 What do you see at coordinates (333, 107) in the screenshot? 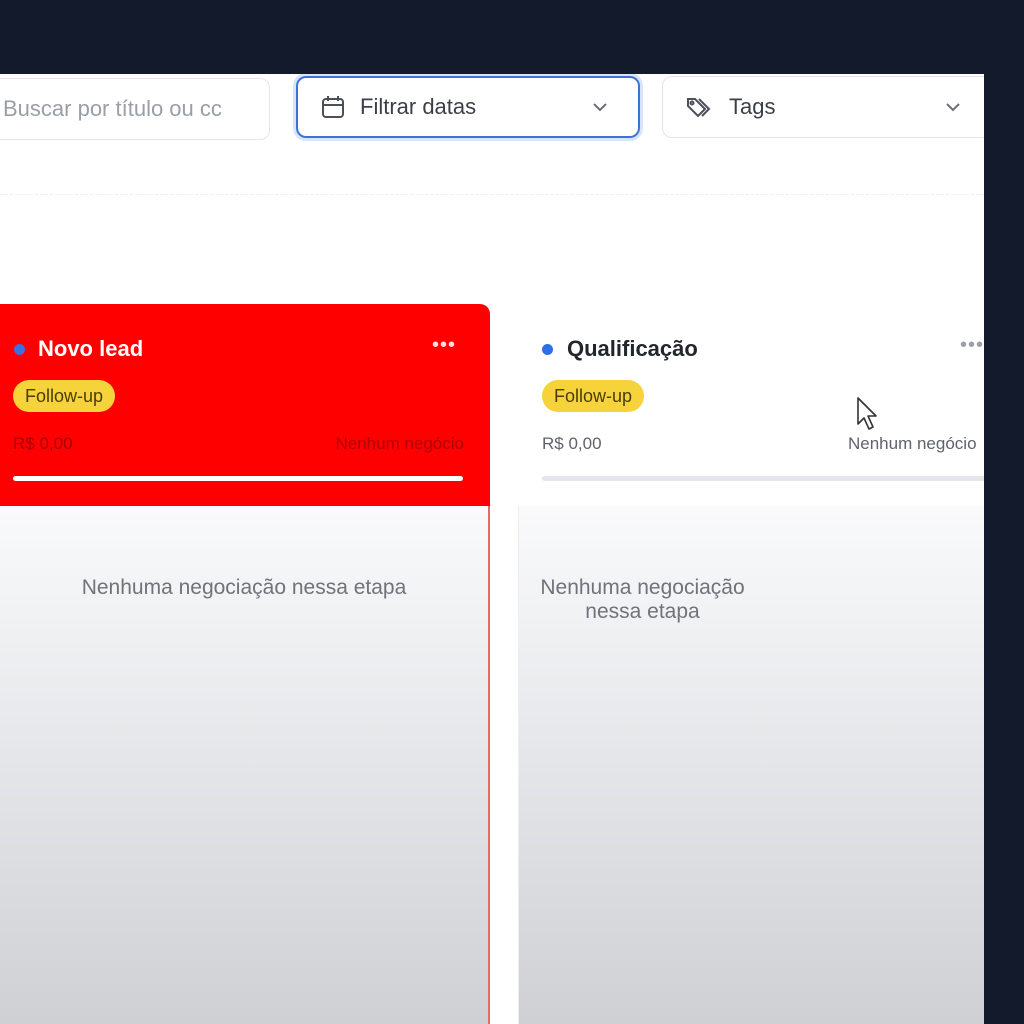
I see `calendar-icon` at bounding box center [333, 107].